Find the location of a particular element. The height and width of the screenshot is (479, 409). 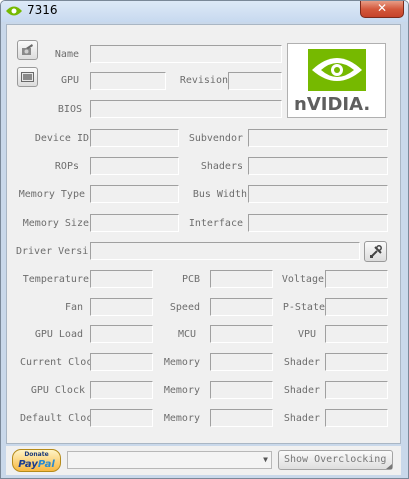

default-clock-label: Default Cloc is located at coordinates (55, 418).